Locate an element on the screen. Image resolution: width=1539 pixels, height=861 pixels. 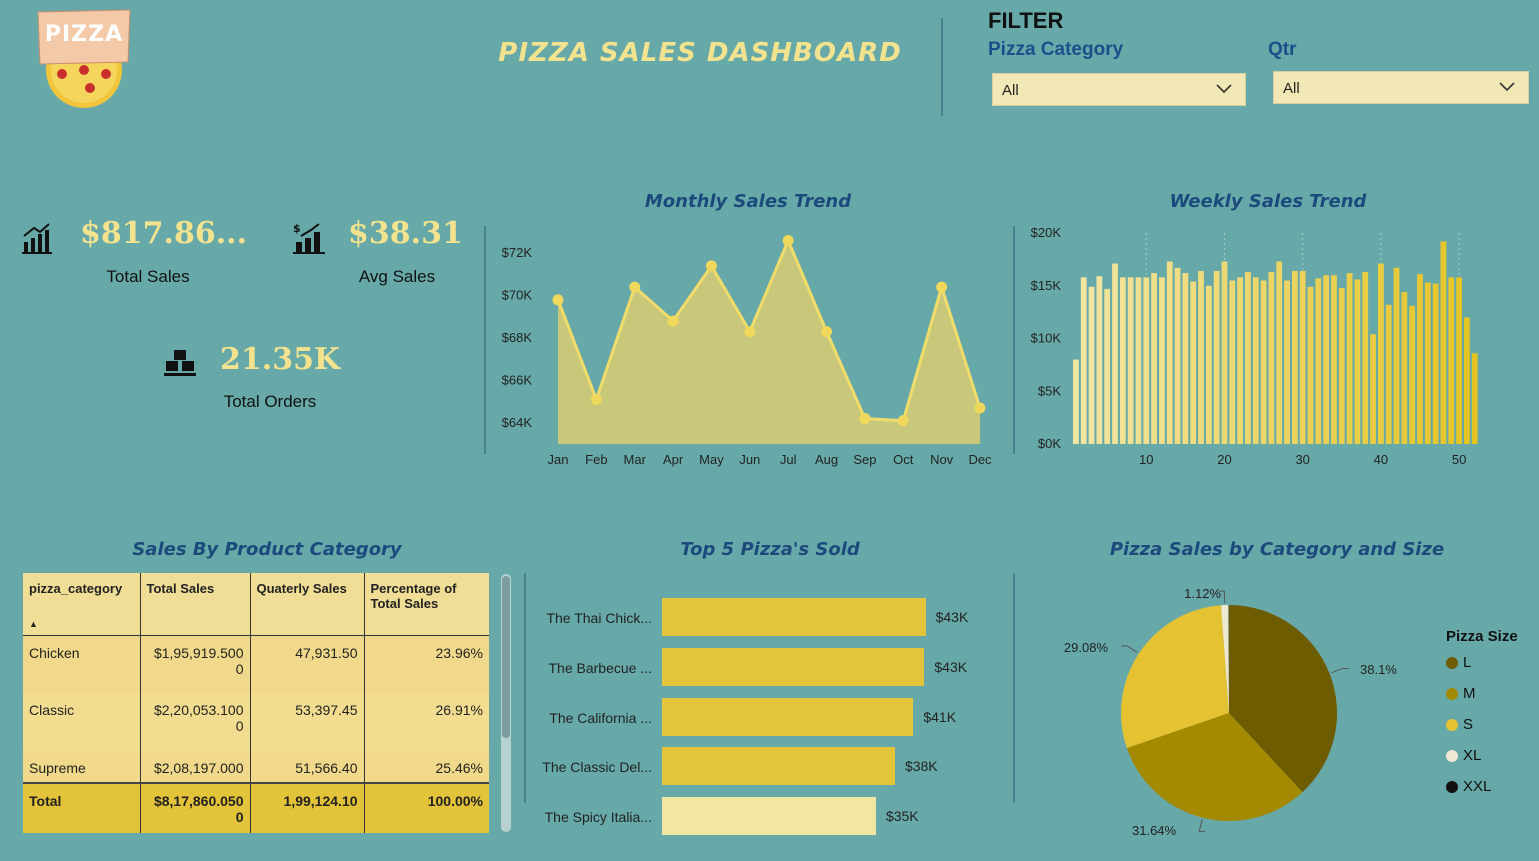
table-scrollbar is located at coordinates (506, 703).